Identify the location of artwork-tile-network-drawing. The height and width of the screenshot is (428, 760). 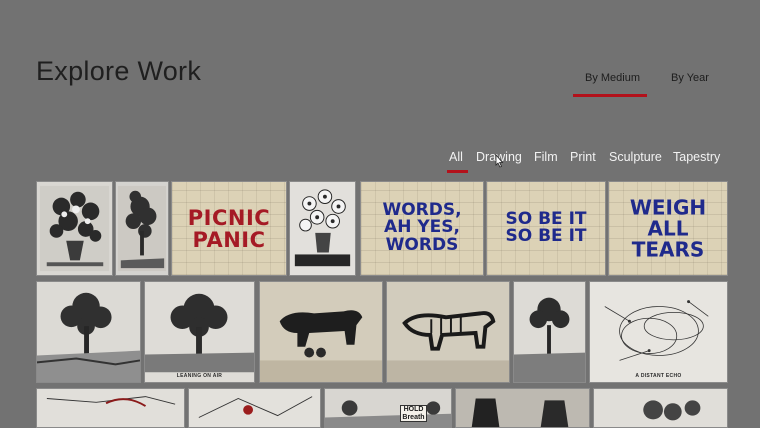
(254, 408).